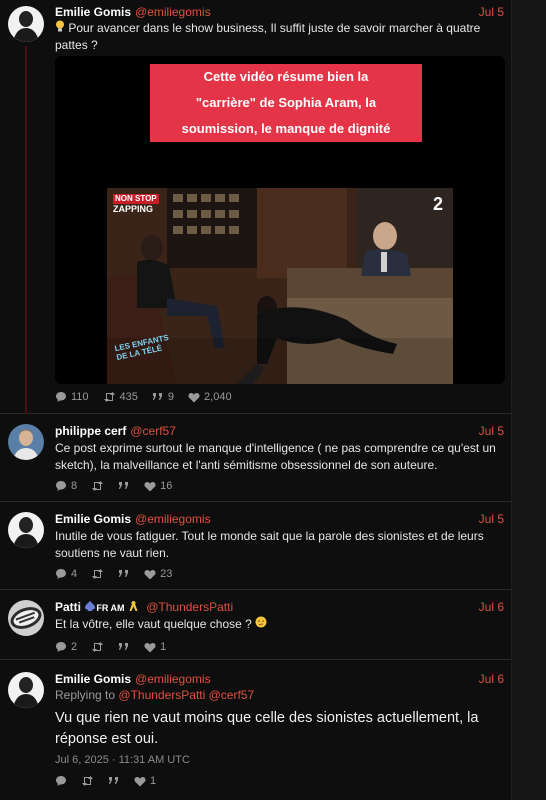  I want to click on video-caption-line-2: "carrière" de Sophia Aram, la, so click(286, 103).